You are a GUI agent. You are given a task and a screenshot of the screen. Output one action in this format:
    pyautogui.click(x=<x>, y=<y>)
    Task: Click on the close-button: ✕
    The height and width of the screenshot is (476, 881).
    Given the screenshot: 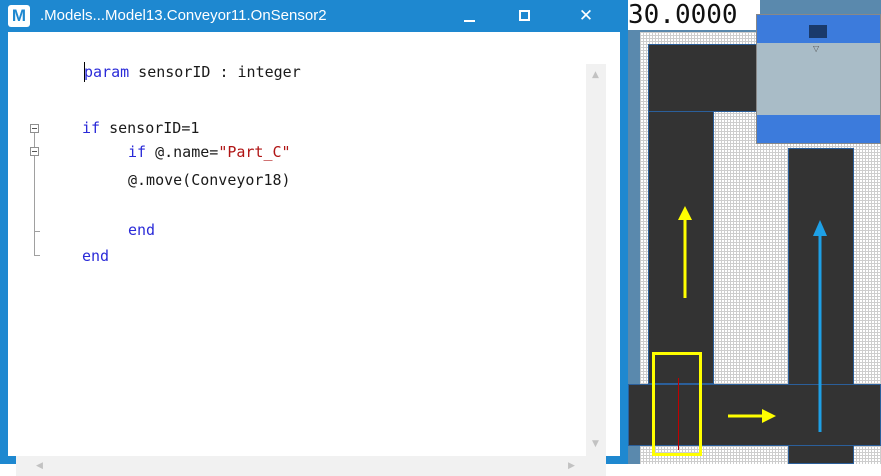 What is the action you would take?
    pyautogui.click(x=586, y=16)
    